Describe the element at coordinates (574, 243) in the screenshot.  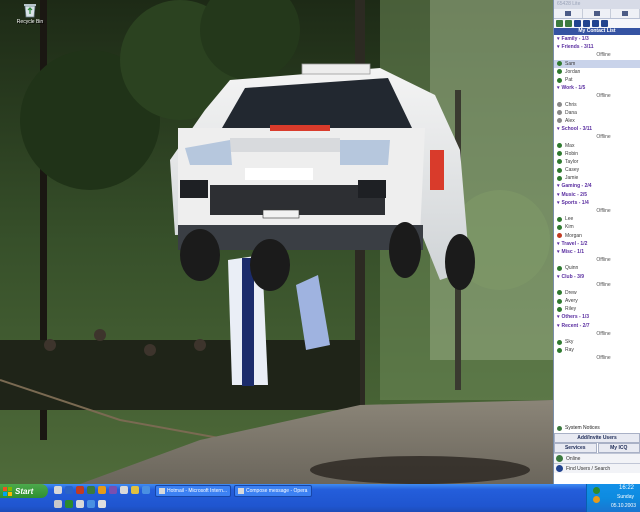
I see `contact-label: Travel - 1/2` at that location.